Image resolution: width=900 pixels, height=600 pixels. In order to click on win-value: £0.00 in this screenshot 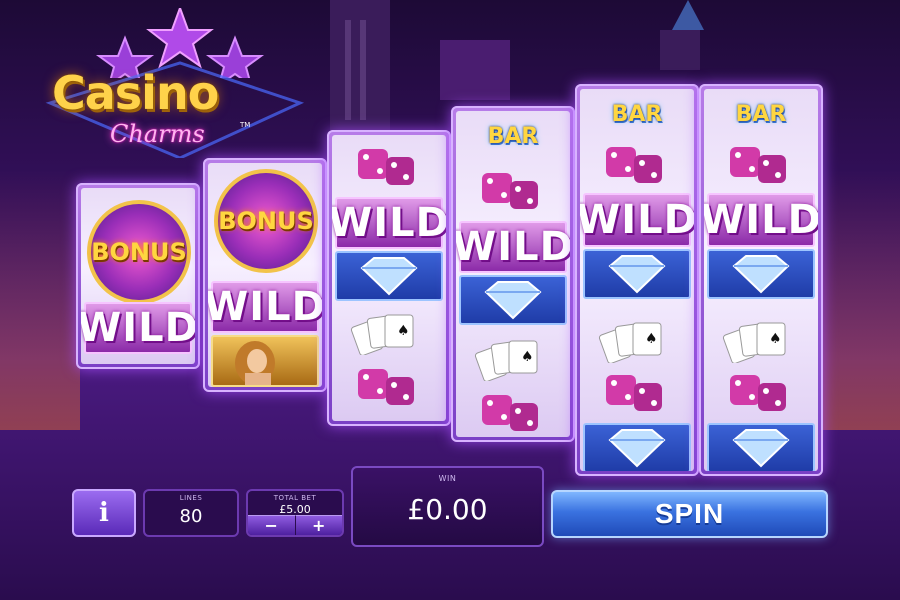, I will do `click(447, 509)`.